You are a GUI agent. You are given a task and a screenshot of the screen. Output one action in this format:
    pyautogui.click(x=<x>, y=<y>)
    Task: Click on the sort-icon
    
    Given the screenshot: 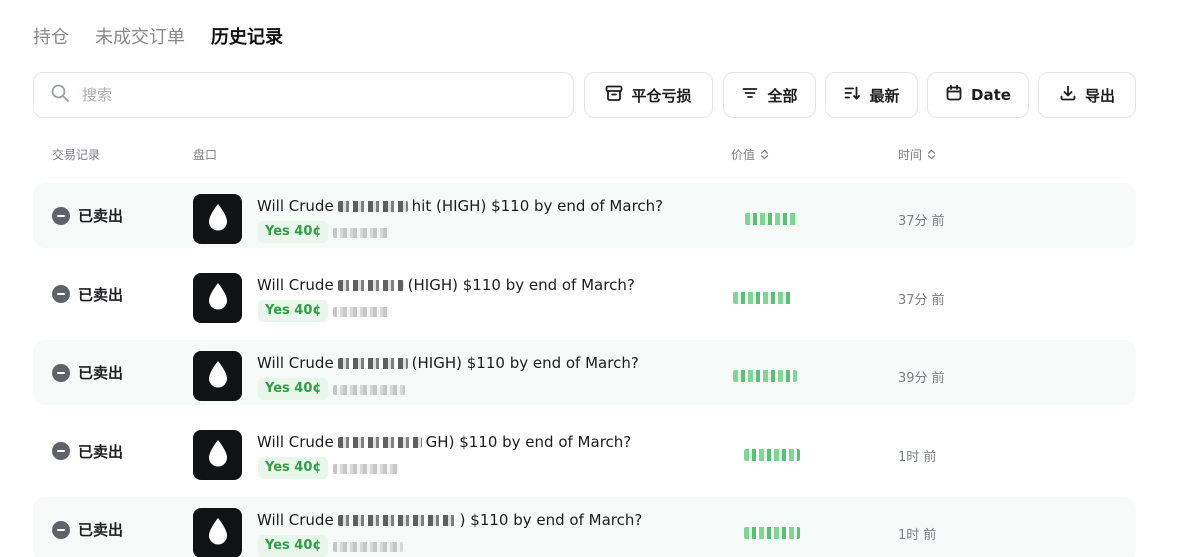 What is the action you would take?
    pyautogui.click(x=852, y=95)
    